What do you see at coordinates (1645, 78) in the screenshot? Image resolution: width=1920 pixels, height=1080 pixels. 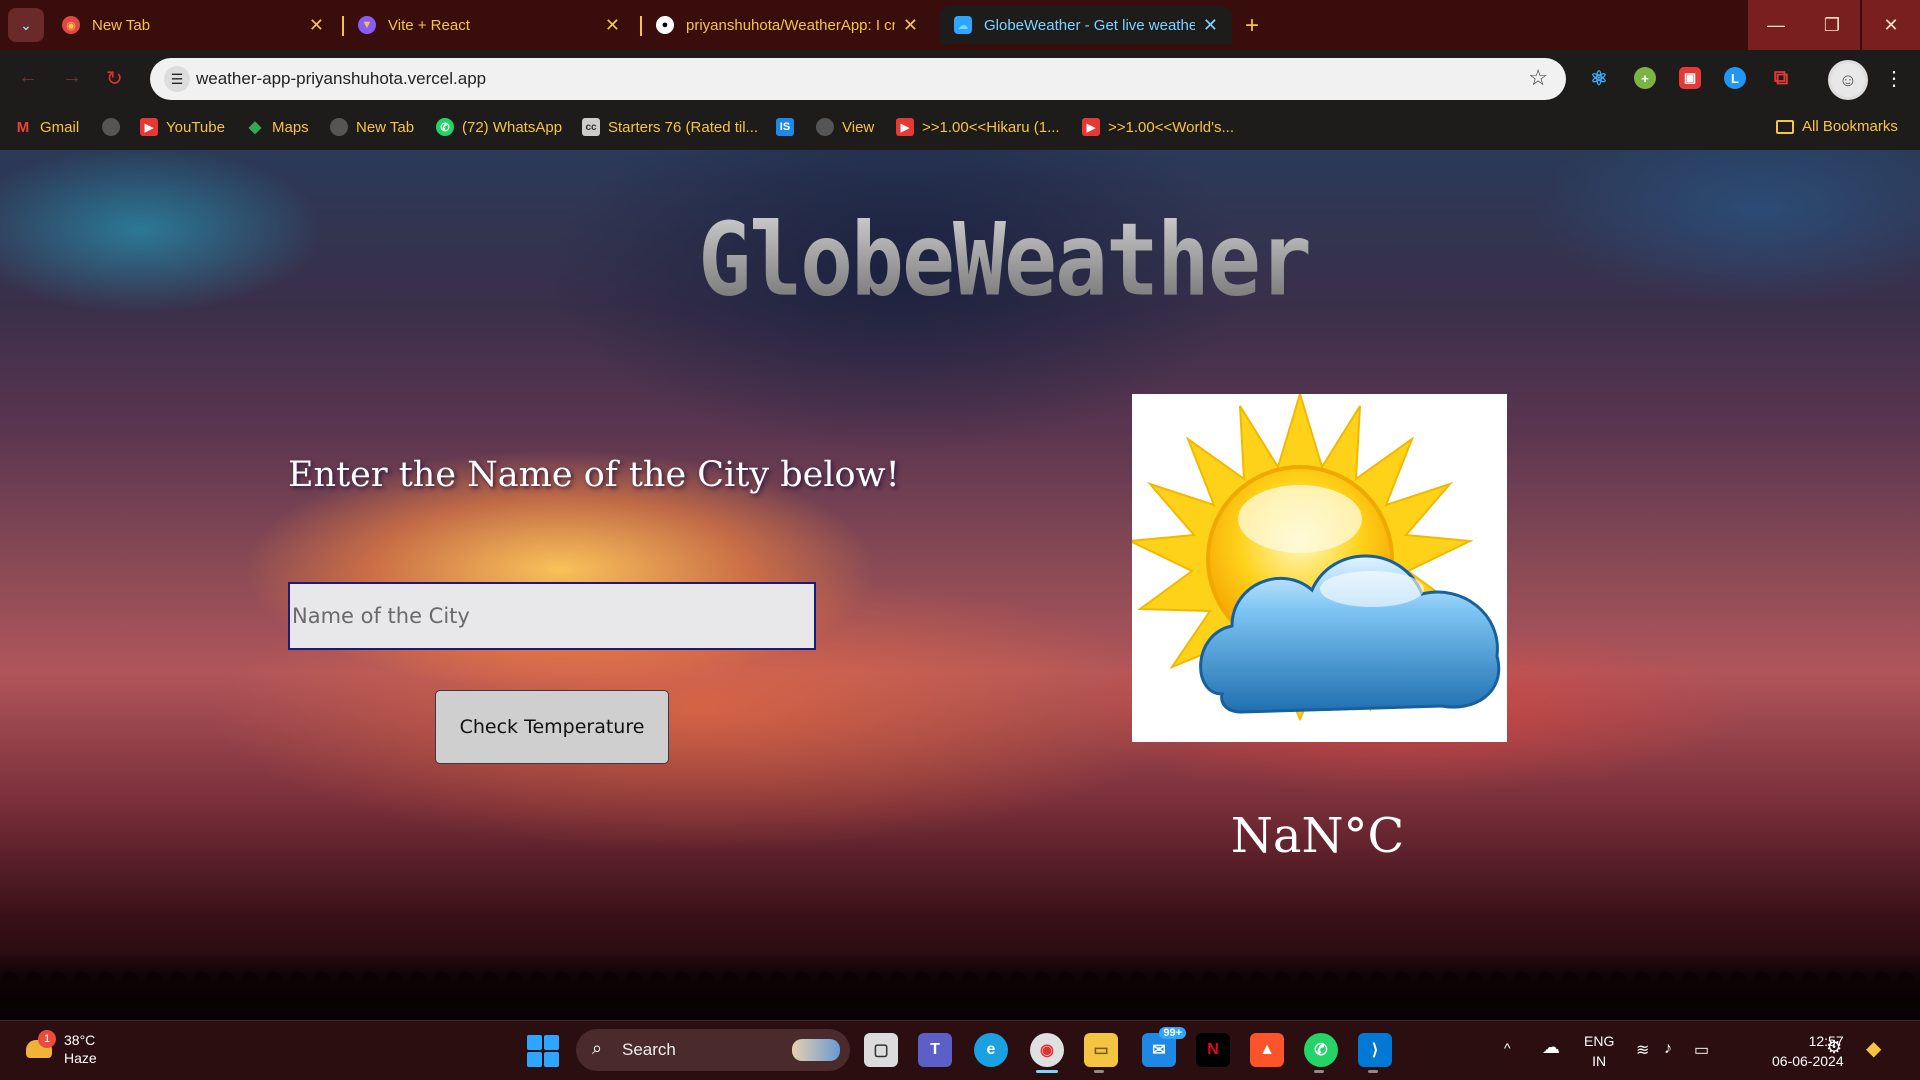 I see `extension-plus-icon: +` at bounding box center [1645, 78].